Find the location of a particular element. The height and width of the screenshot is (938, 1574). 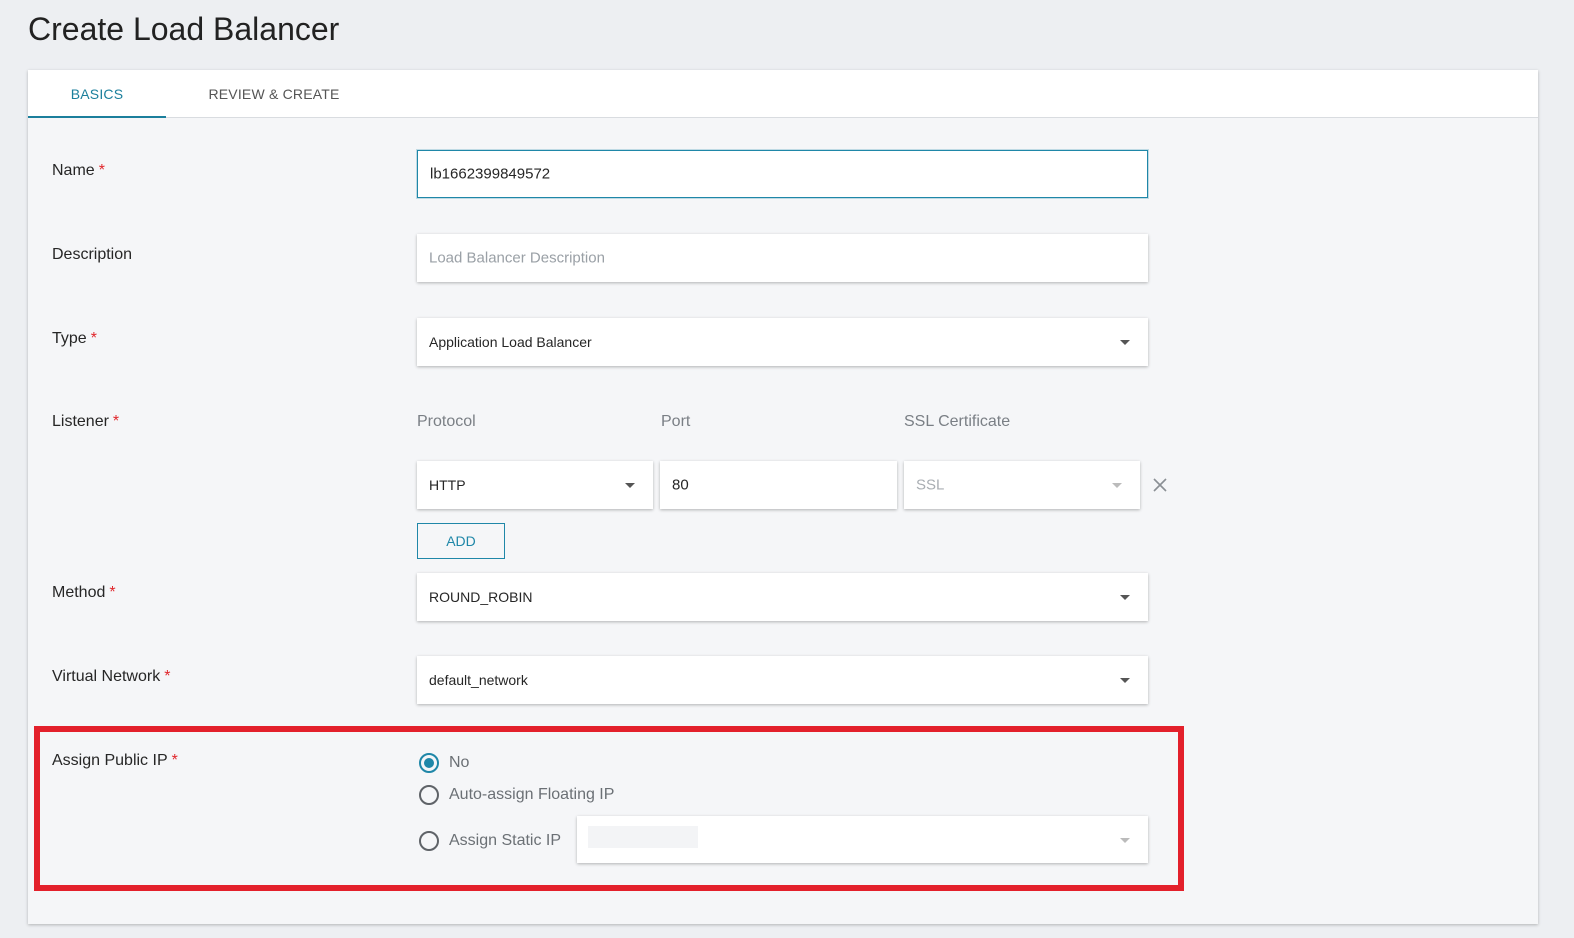

add-listener-button: ADD is located at coordinates (461, 541).